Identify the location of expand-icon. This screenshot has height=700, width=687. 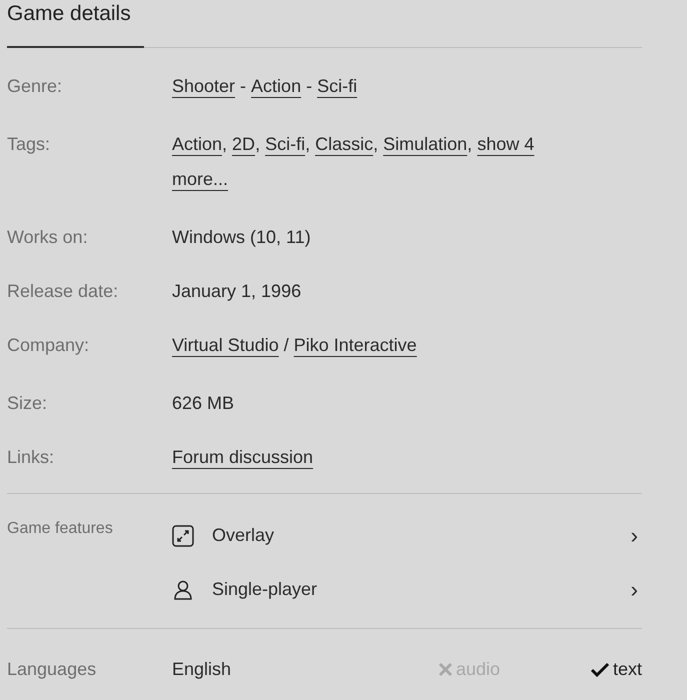
(183, 535).